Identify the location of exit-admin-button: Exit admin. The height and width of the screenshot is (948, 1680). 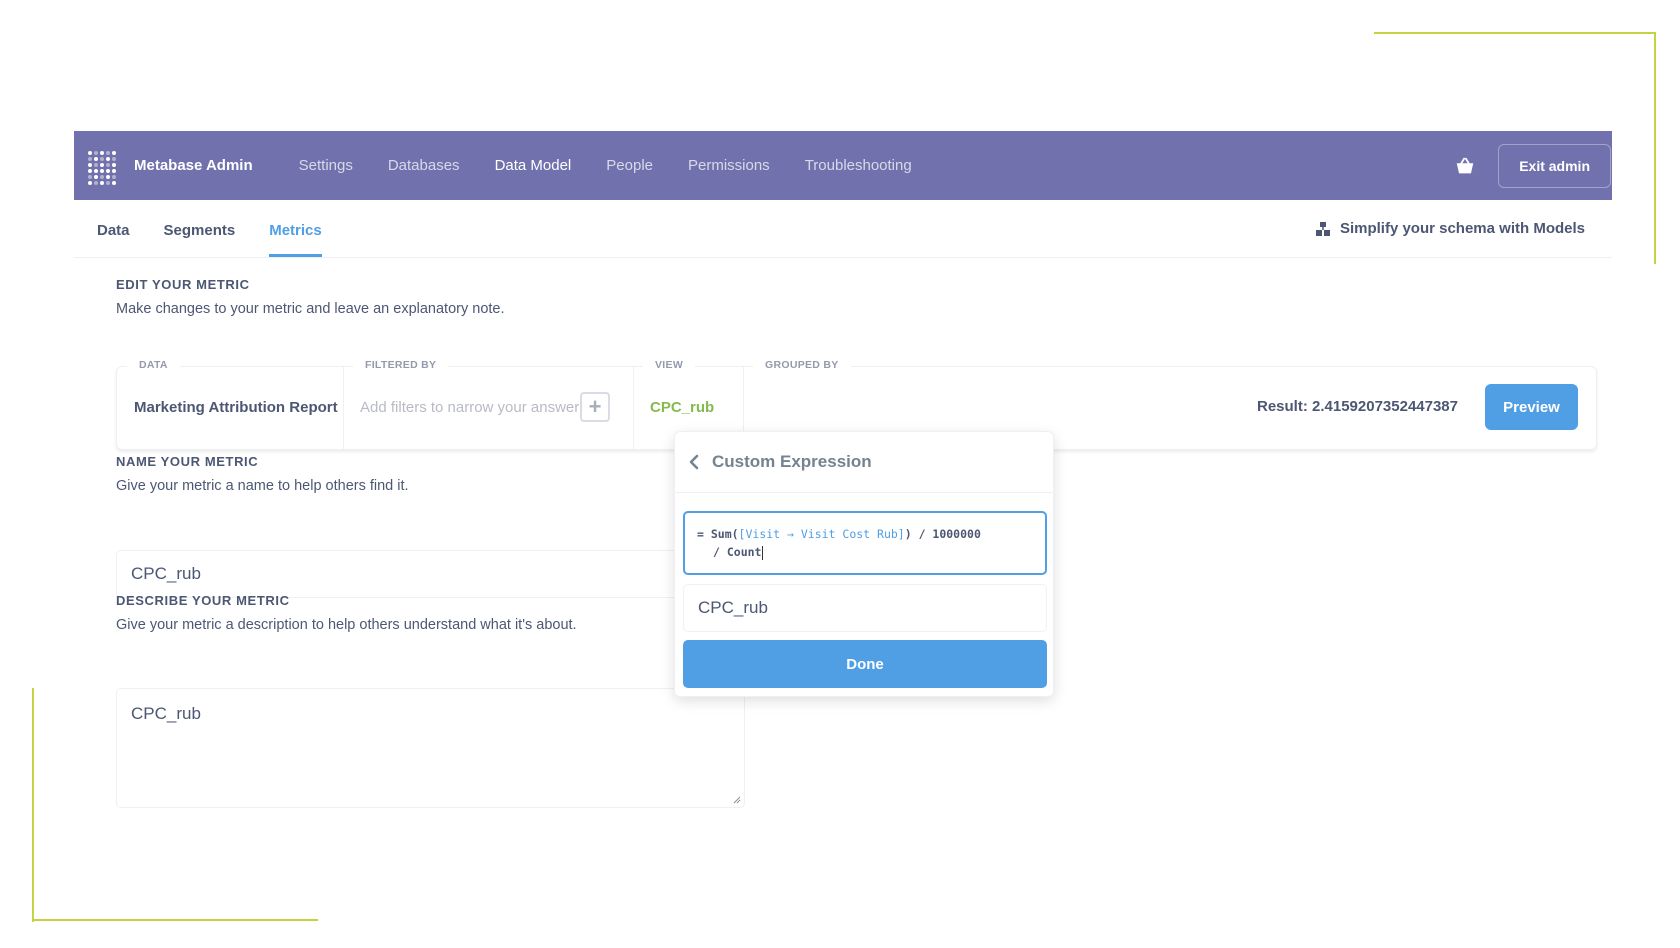
(1554, 165).